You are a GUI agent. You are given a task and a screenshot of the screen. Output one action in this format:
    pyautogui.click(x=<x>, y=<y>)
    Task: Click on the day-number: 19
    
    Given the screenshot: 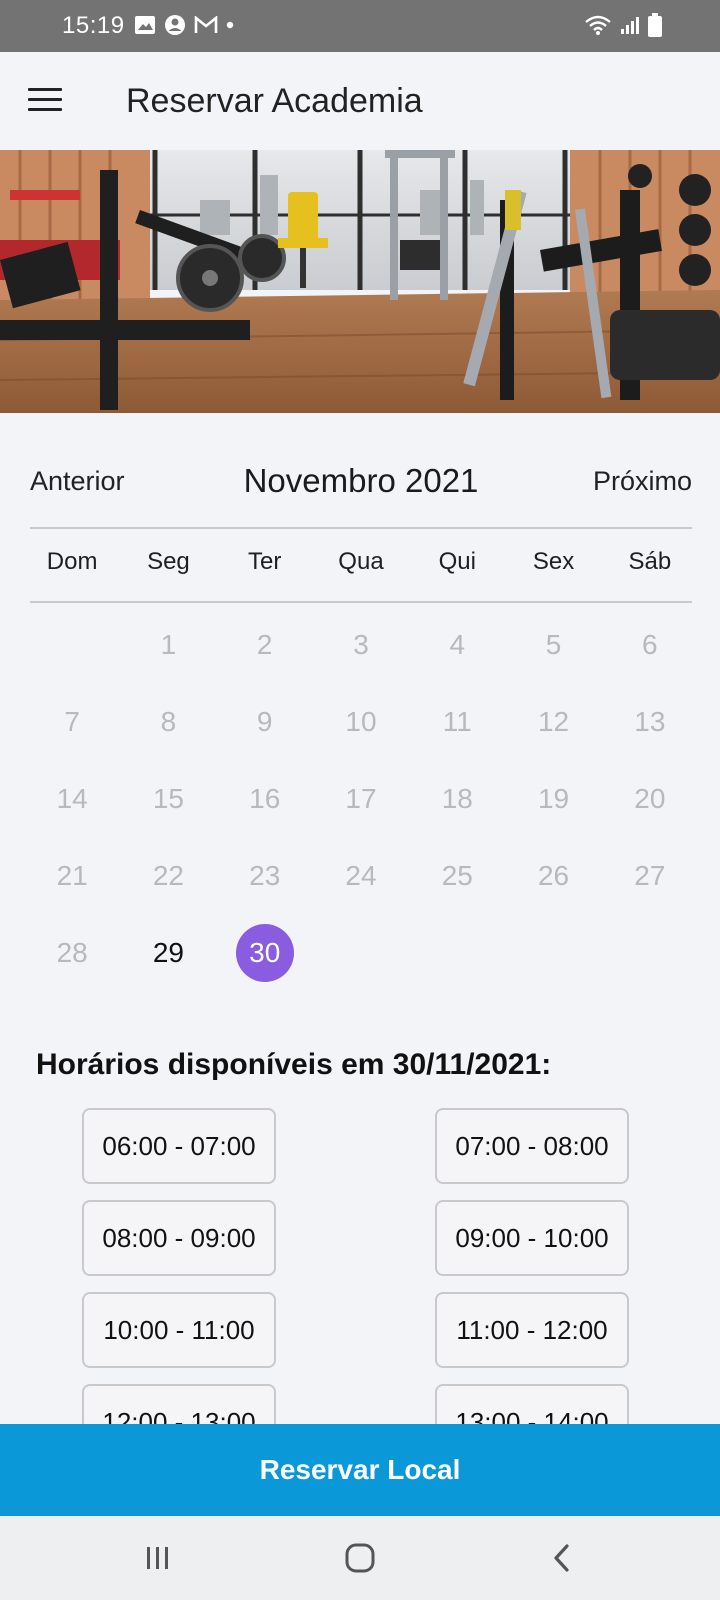 What is the action you would take?
    pyautogui.click(x=553, y=798)
    